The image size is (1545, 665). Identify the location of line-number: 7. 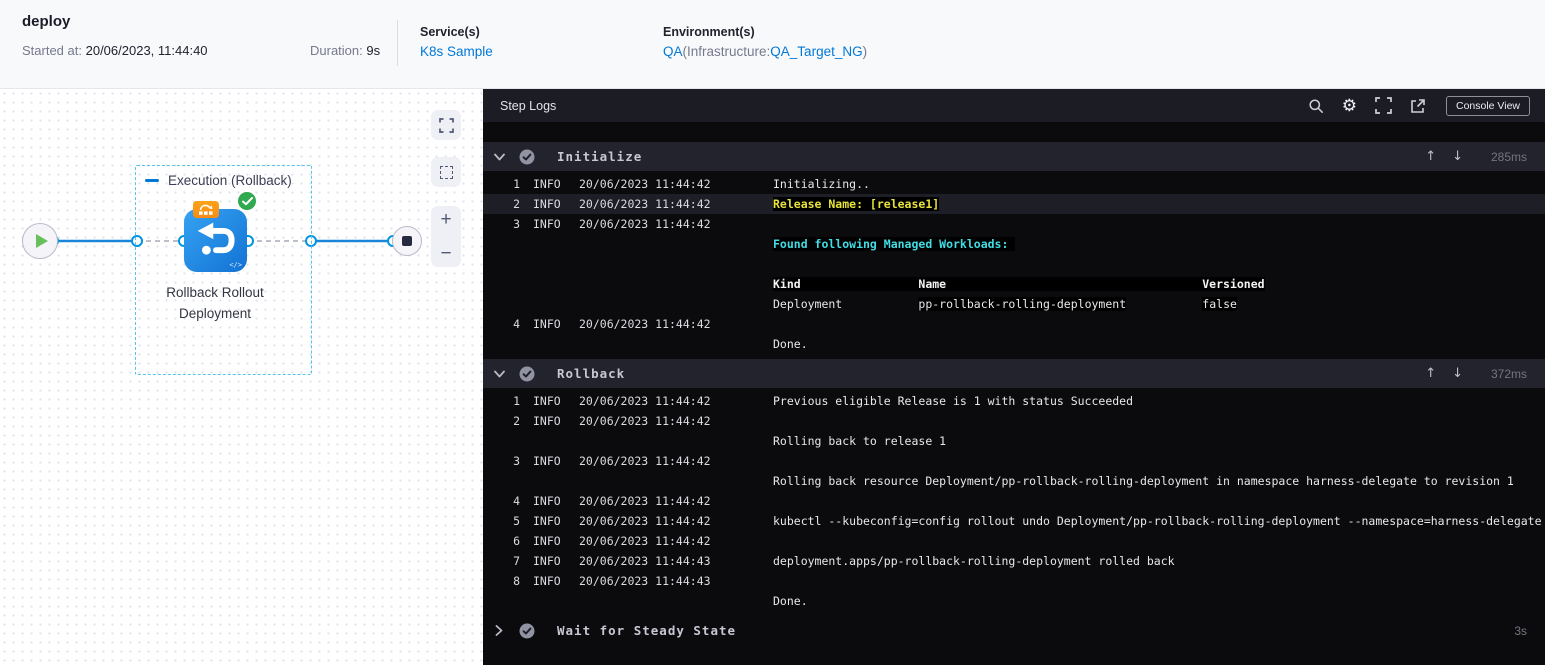
(516, 561).